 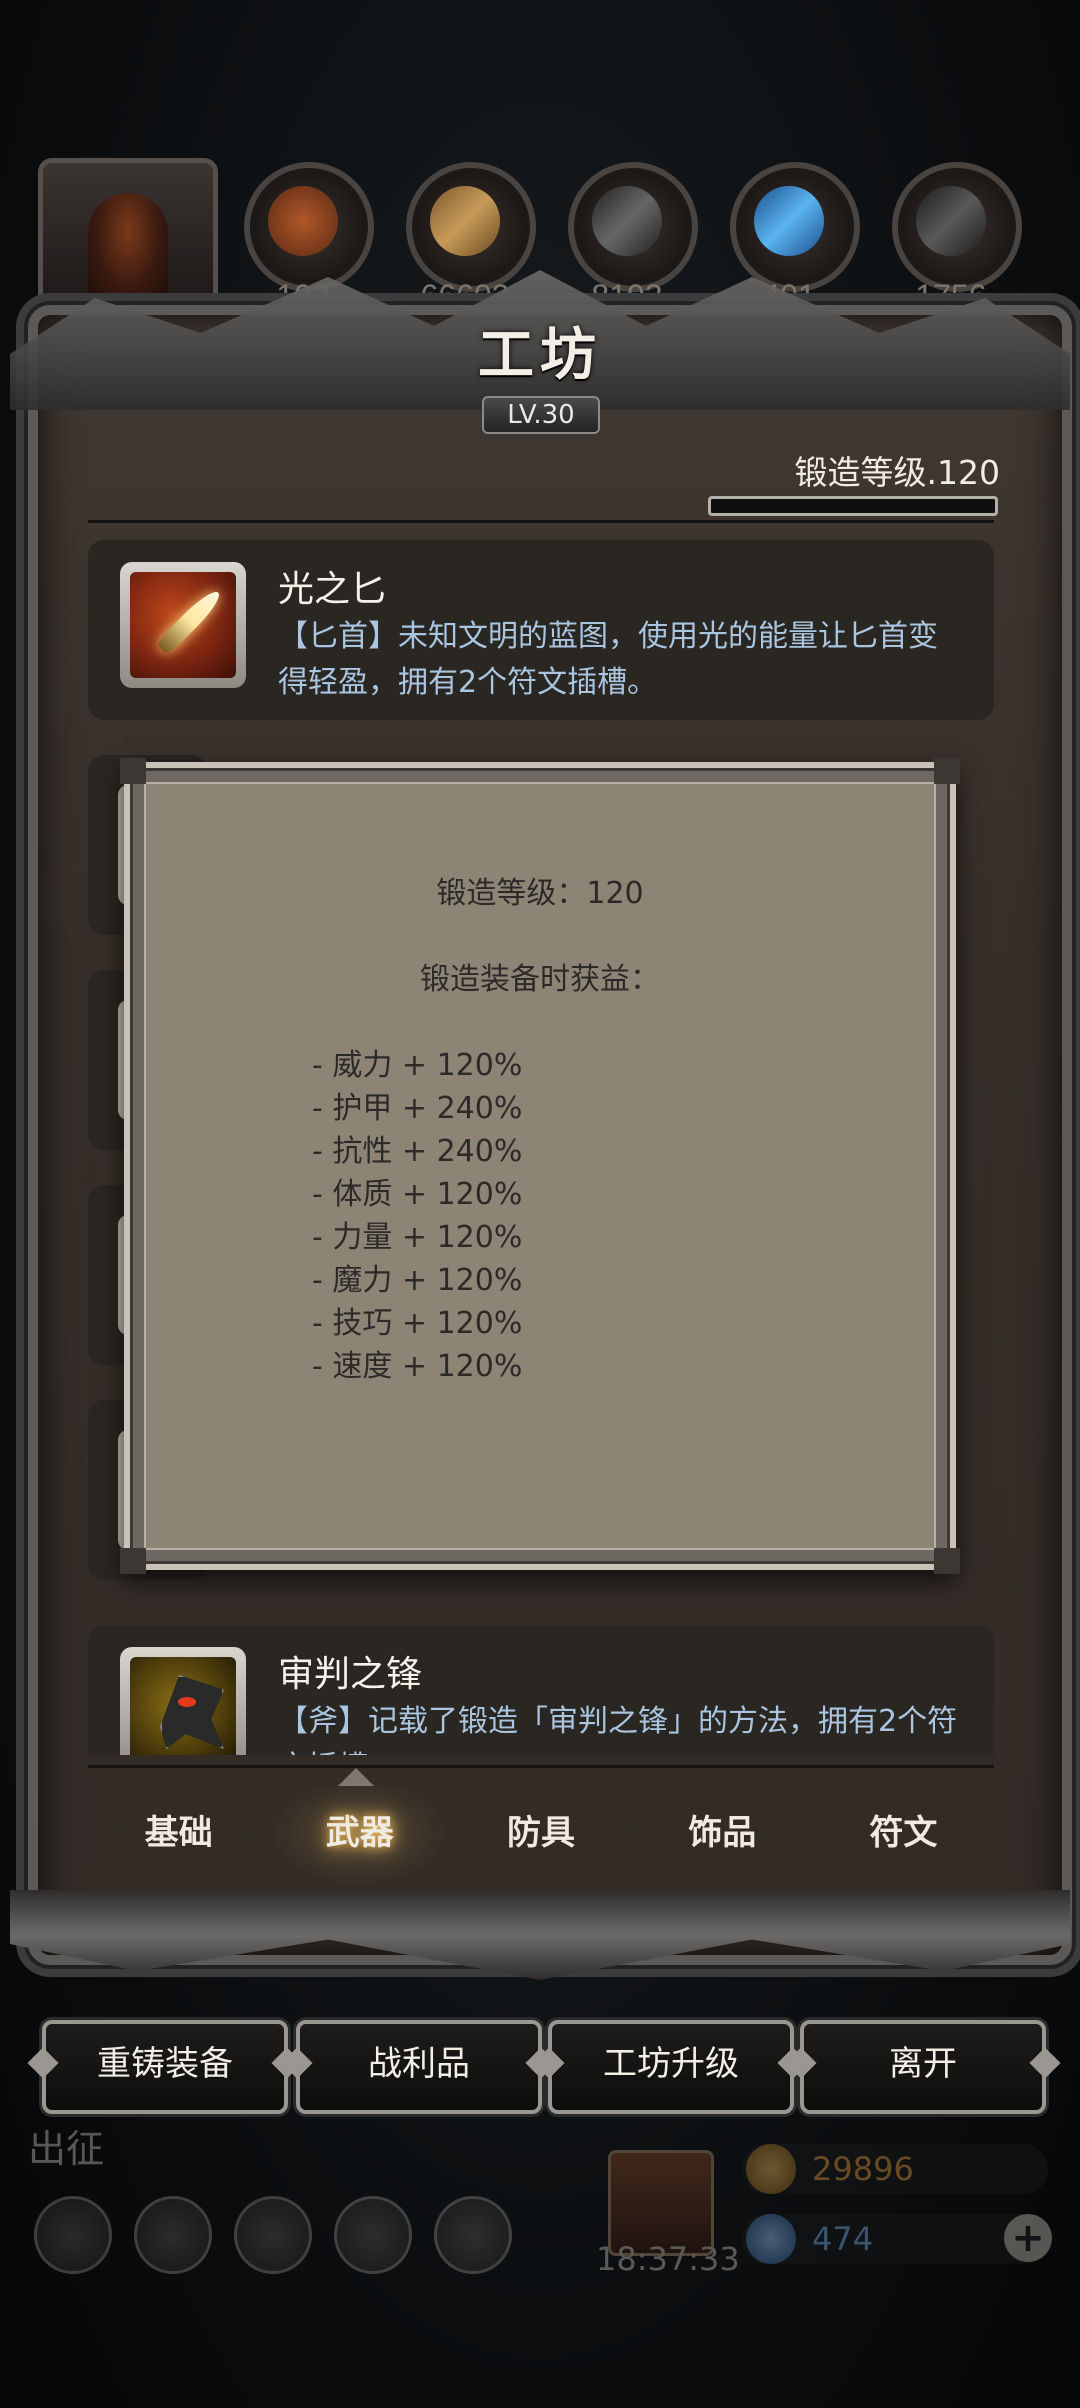 I want to click on panel-title: 工坊, so click(x=540, y=355).